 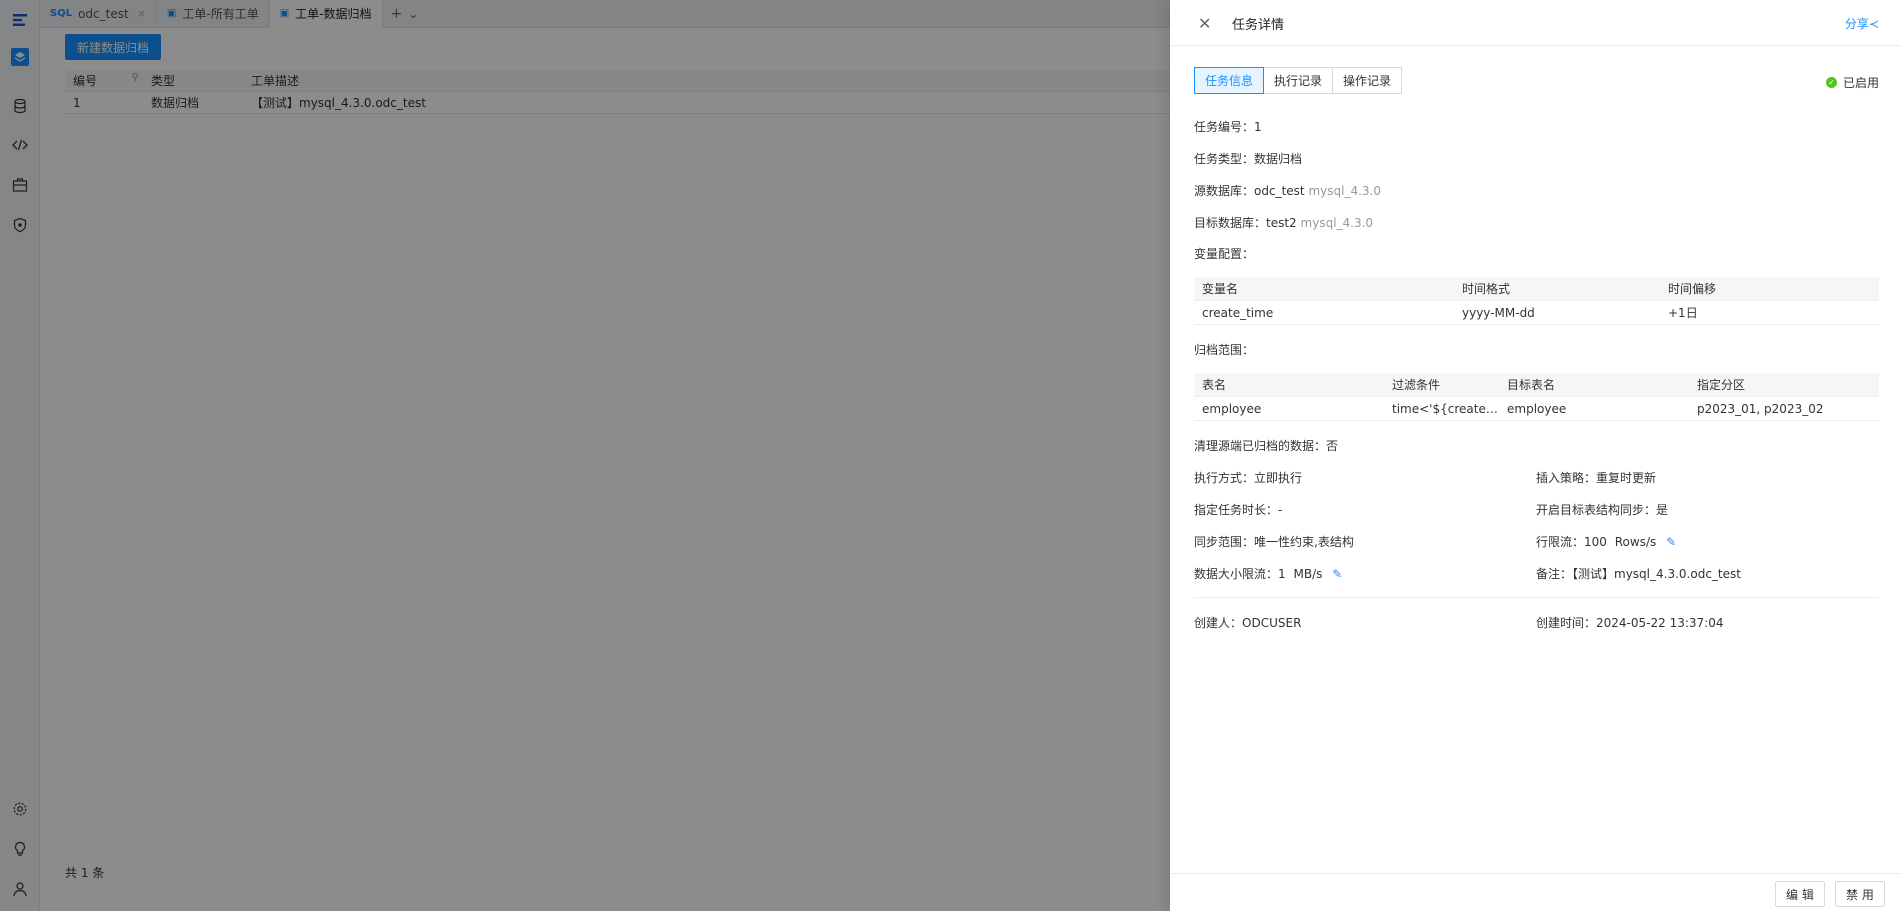 What do you see at coordinates (1531, 385) in the screenshot?
I see `column-header: 目标表名` at bounding box center [1531, 385].